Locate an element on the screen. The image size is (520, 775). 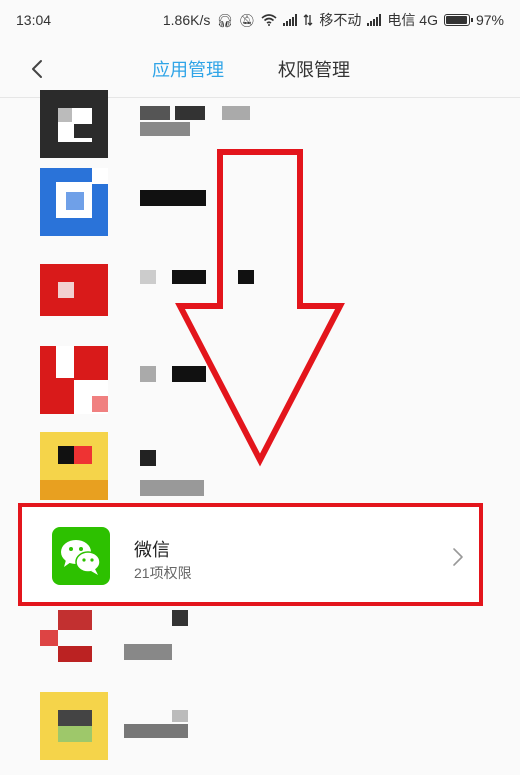
data-arrows-icon is located at coordinates (308, 20).